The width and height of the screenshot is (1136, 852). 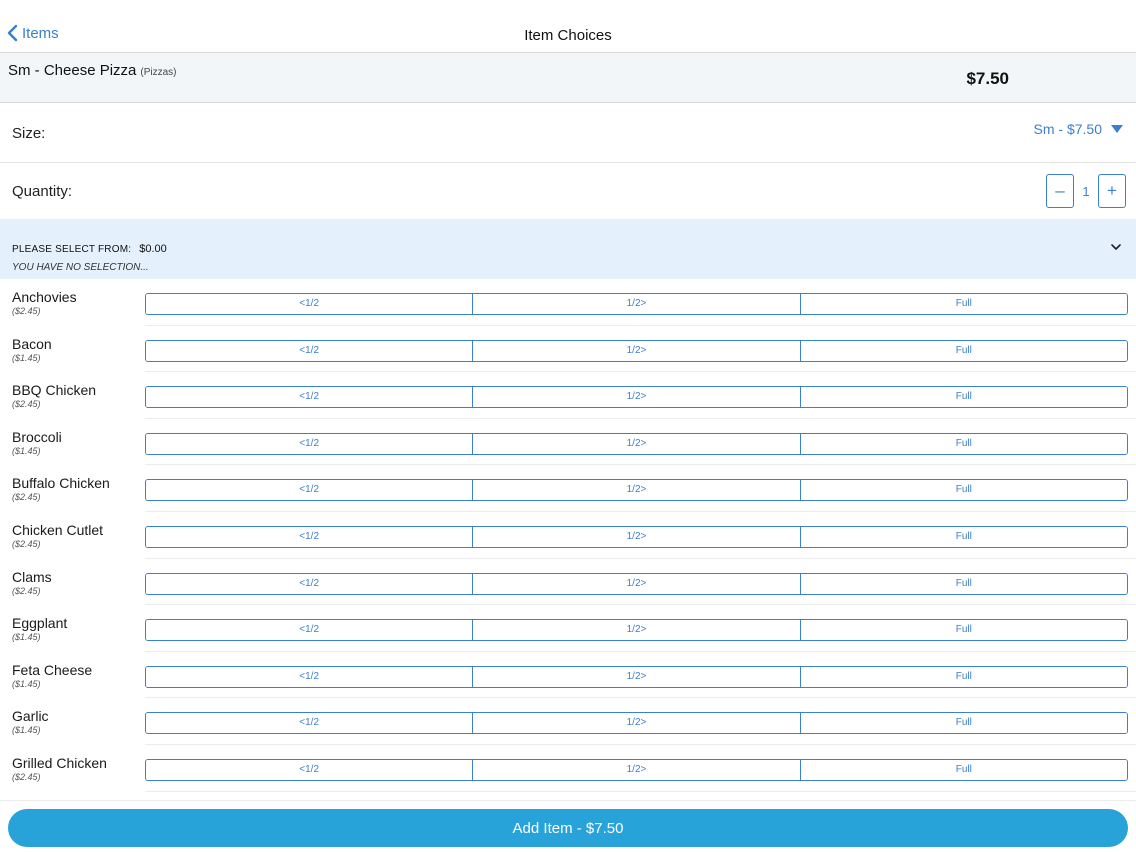 I want to click on page-title: Item Choices, so click(x=568, y=35).